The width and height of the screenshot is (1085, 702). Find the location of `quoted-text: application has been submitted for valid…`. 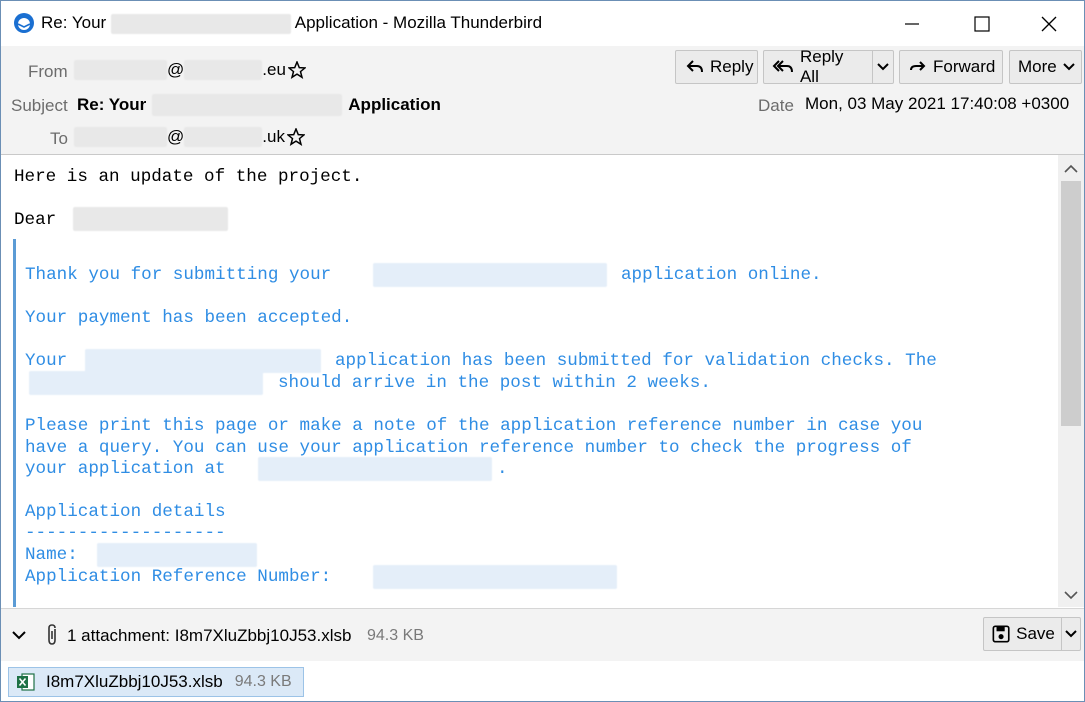

quoted-text: application has been submitted for valid… is located at coordinates (636, 361).